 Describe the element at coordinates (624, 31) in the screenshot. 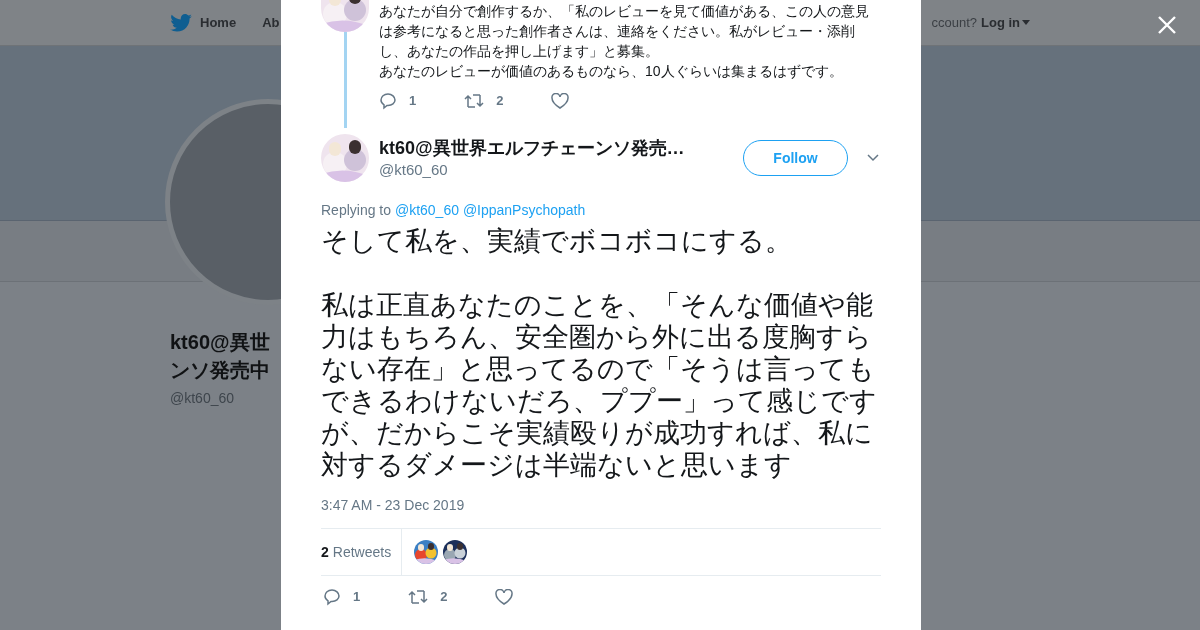

I see `tweet-text: あなたが自分で創作するか、「私のレビューを見て価値がある、この人の意見は参考になると思った創作者さんは、連絡をください。私がレビュー・添削し、あなたの作品を押し上げます」と募集。` at that location.